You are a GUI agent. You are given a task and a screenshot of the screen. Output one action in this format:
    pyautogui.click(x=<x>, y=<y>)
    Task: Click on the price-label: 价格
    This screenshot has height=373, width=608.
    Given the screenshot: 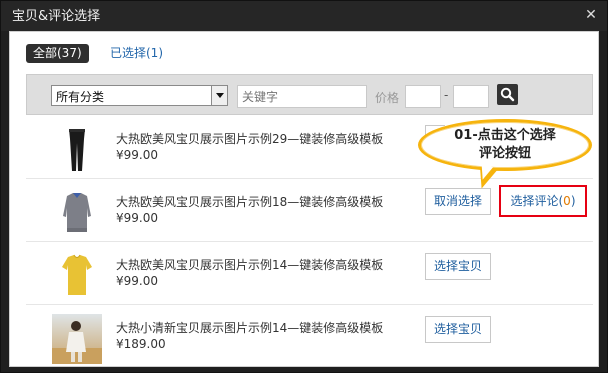 What is the action you would take?
    pyautogui.click(x=387, y=98)
    